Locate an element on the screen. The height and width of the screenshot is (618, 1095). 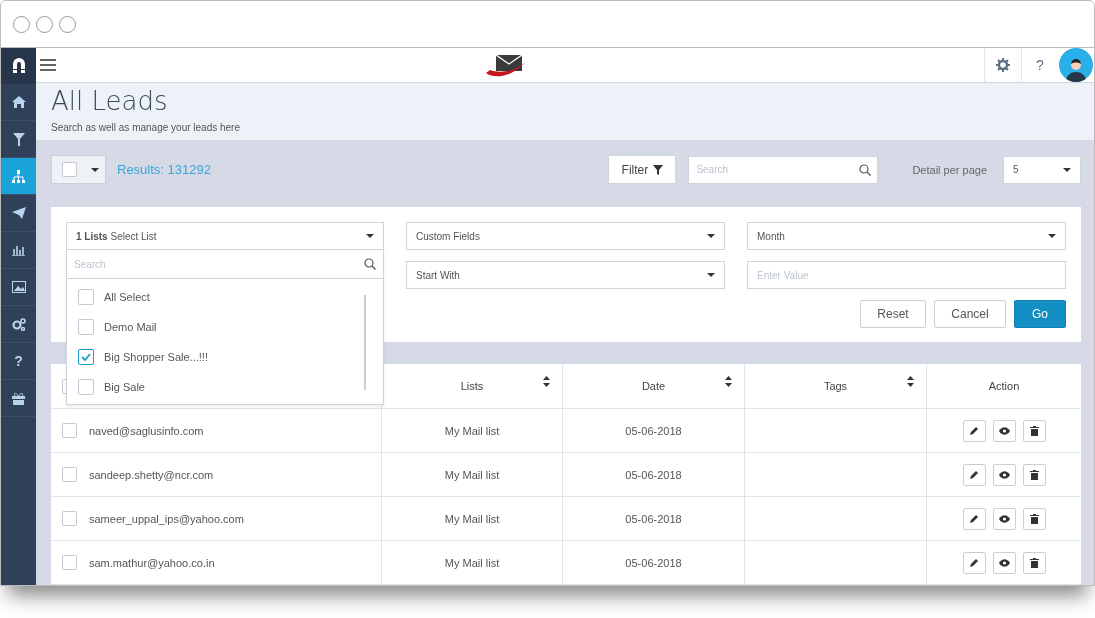
check-icon is located at coordinates (86, 357).